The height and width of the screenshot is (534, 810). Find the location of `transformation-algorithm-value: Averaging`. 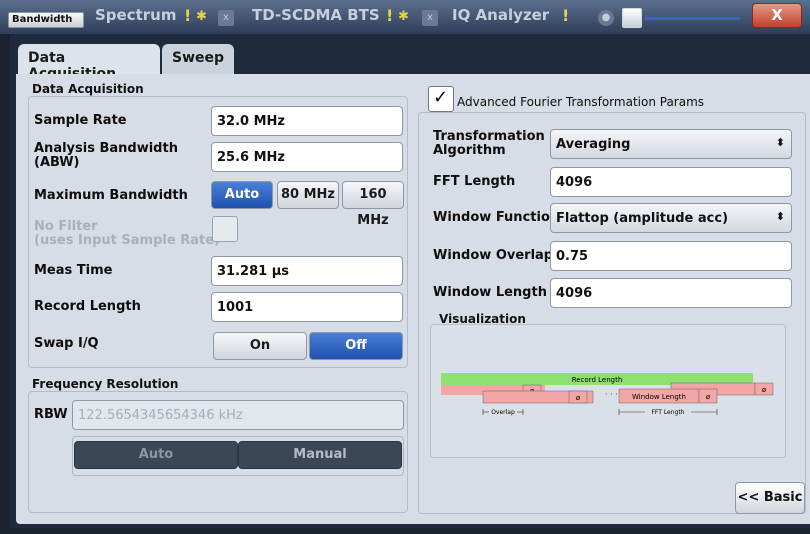

transformation-algorithm-value: Averaging is located at coordinates (593, 144).